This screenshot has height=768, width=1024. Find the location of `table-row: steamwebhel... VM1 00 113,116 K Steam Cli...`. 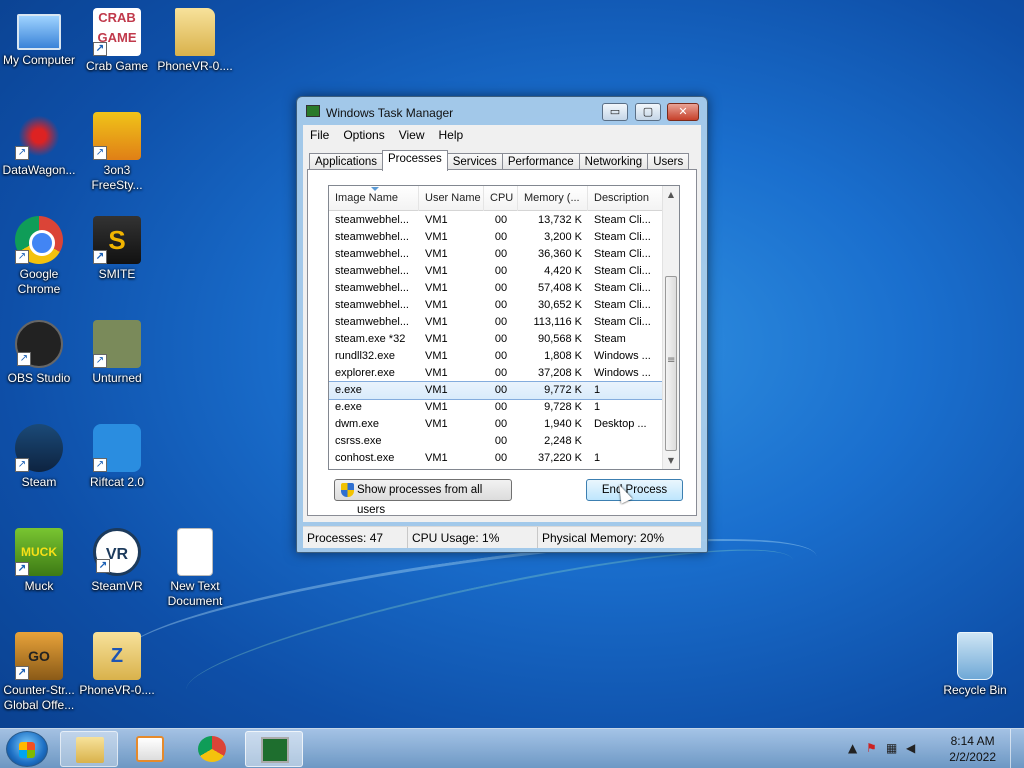

table-row: steamwebhel... VM1 00 113,116 K Steam Cli... is located at coordinates (496, 322).